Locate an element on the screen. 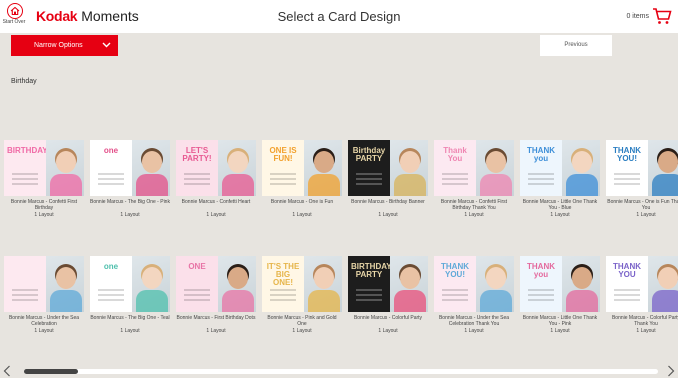  card-front-design: THANK you is located at coordinates (541, 168).